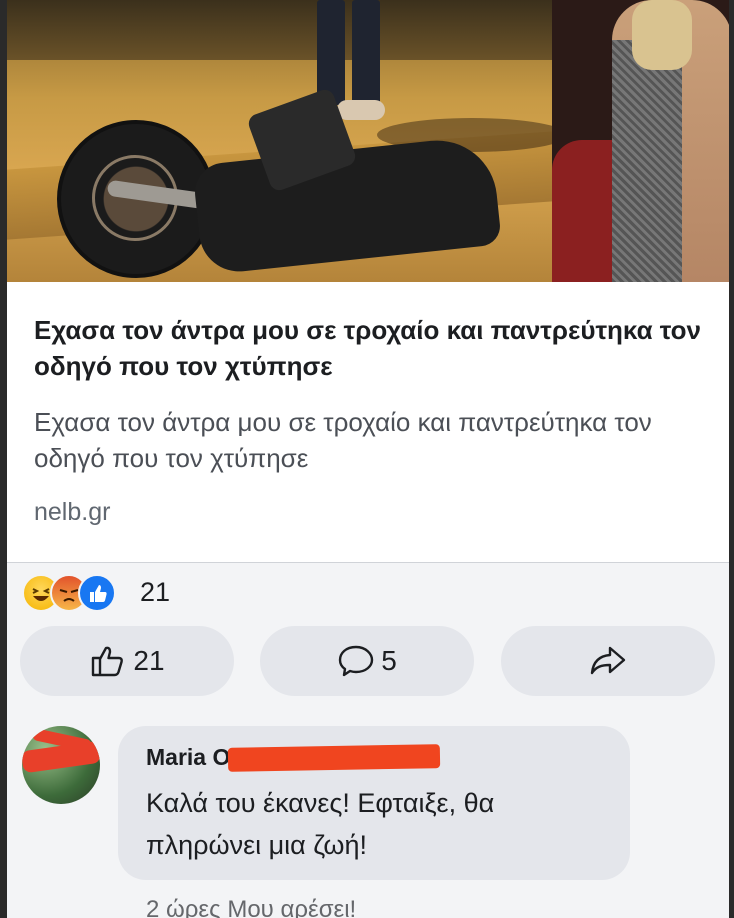 The image size is (734, 918). What do you see at coordinates (127, 661) in the screenshot?
I see `like-button: 21` at bounding box center [127, 661].